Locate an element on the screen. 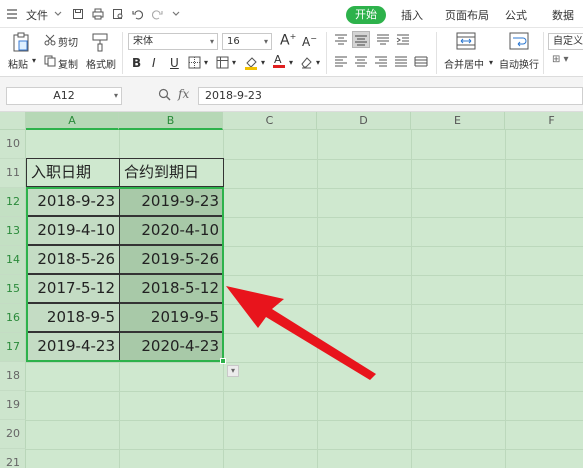 Image resolution: width=583 pixels, height=468 pixels. save-icon is located at coordinates (78, 14).